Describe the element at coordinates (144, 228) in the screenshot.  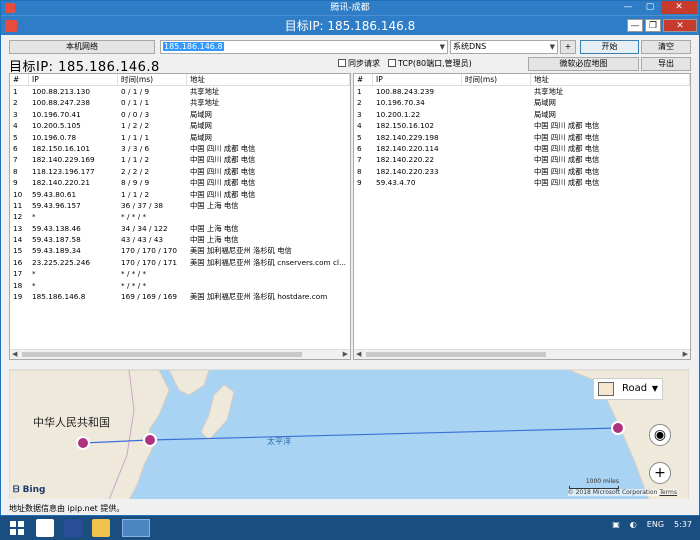
I see `hop-time: 34 / 34 / 122` at that location.